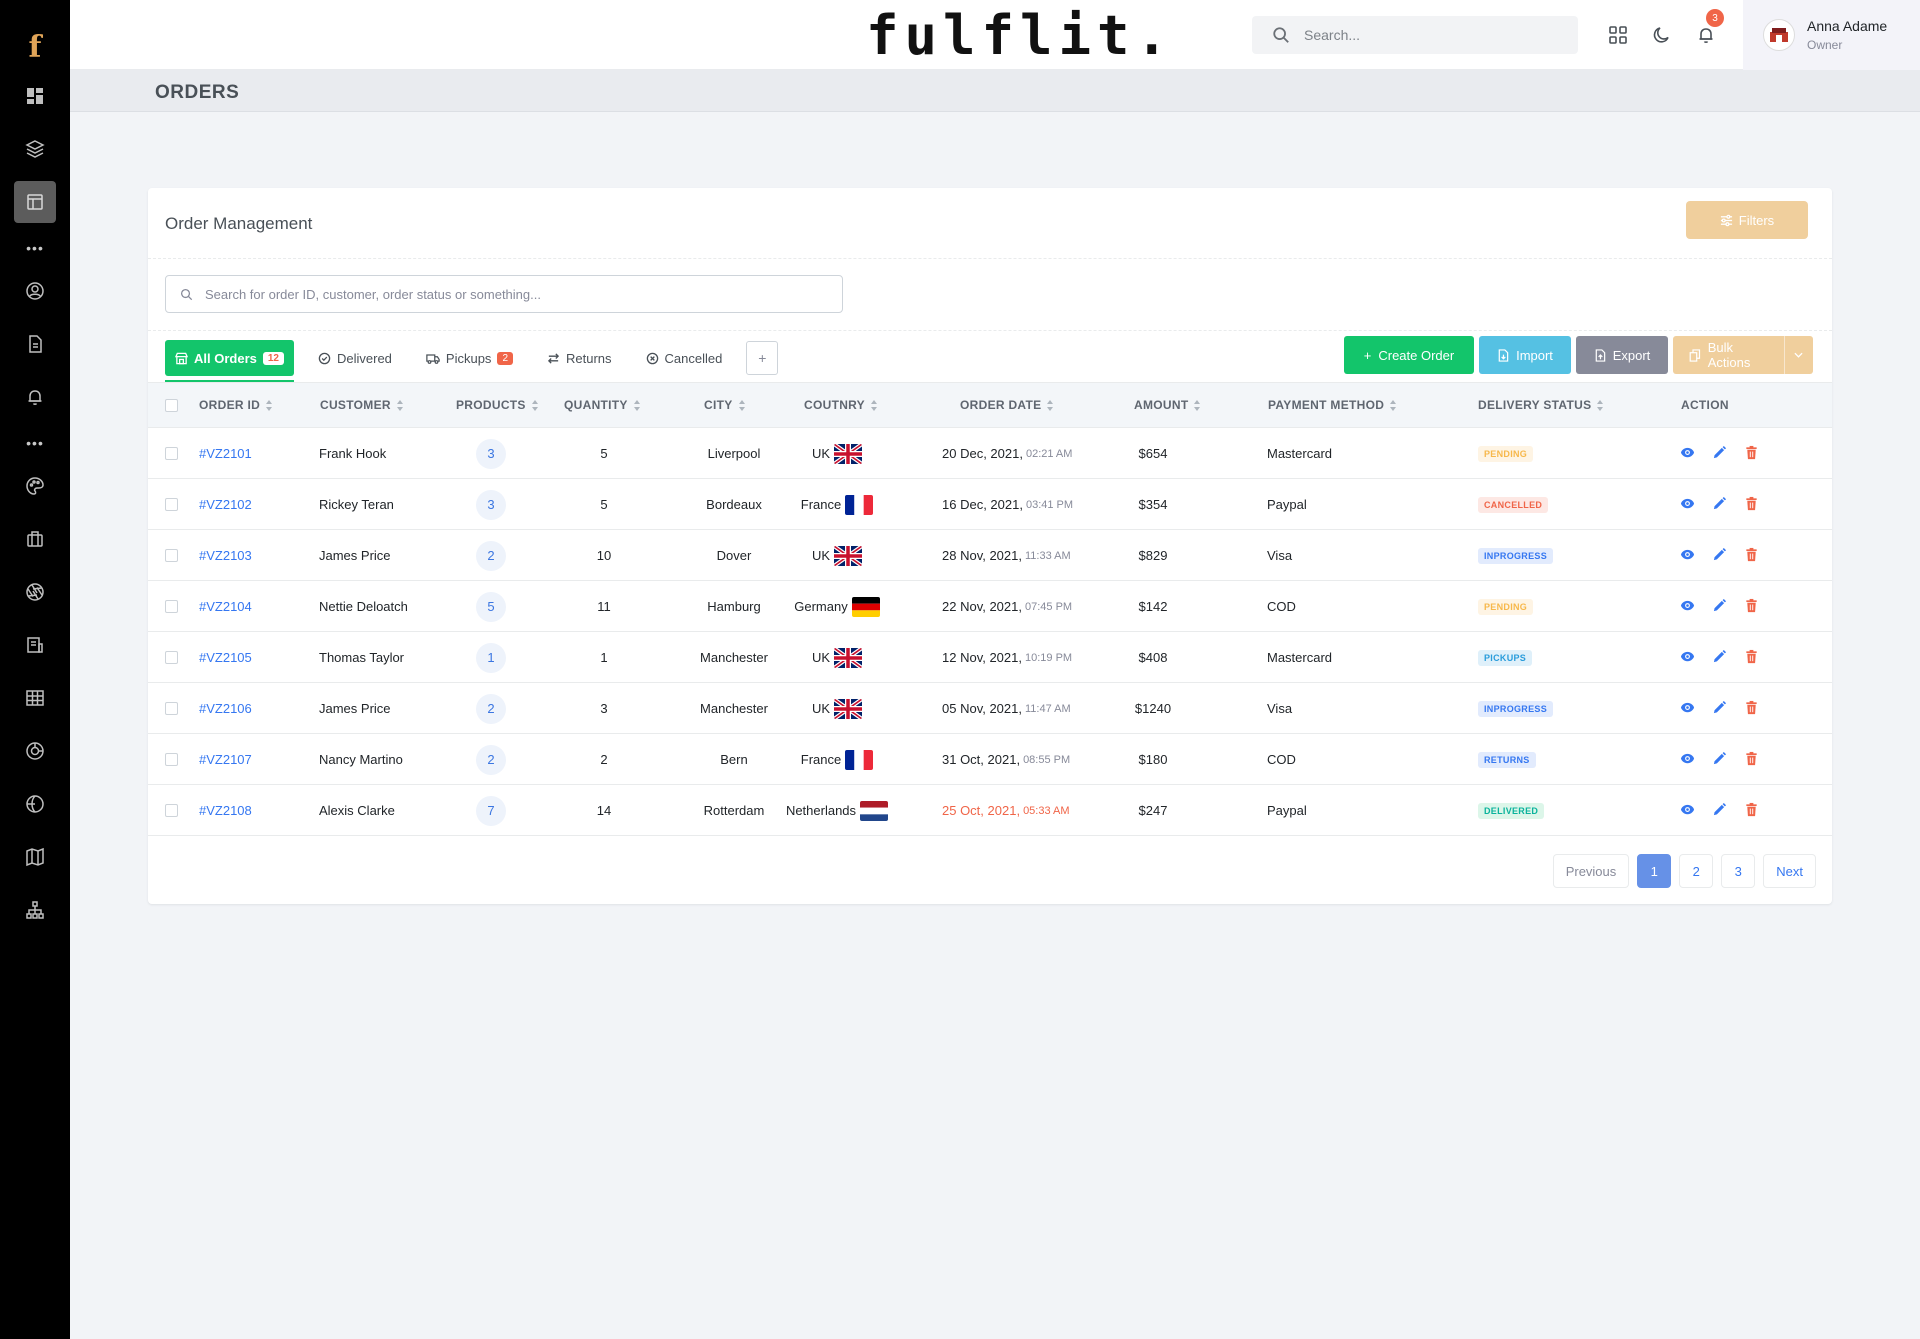 The height and width of the screenshot is (1339, 1920). What do you see at coordinates (1332, 405) in the screenshot?
I see `column-header-payment-method: PAYMENT METHOD` at bounding box center [1332, 405].